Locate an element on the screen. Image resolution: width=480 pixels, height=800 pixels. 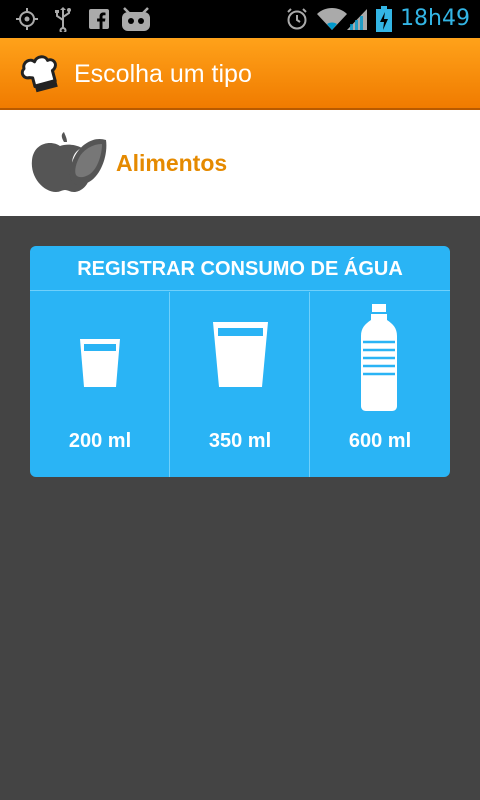
food-type-item: Alimentos is located at coordinates (240, 163).